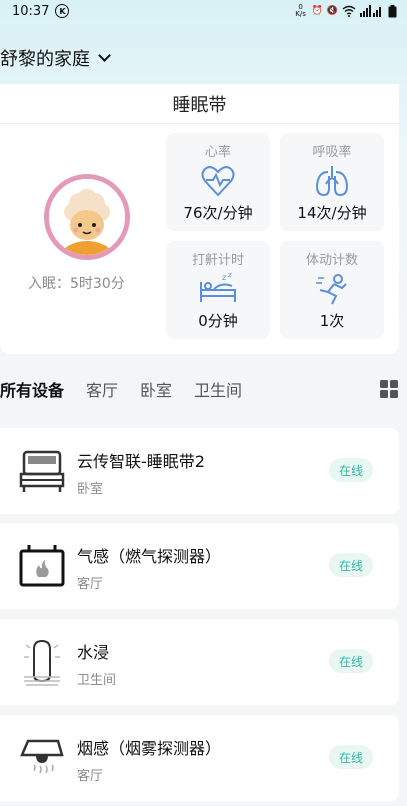 The height and width of the screenshot is (806, 407). Describe the element at coordinates (87, 217) in the screenshot. I see `avatar` at that location.